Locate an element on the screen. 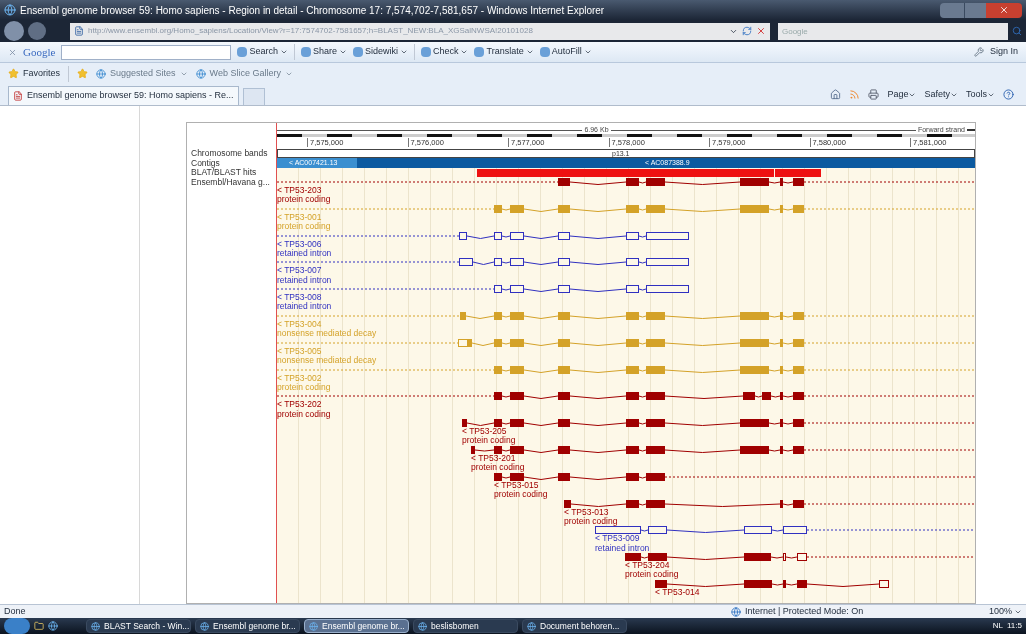 The height and width of the screenshot is (634, 1026). toolbar-button: Check is located at coordinates (444, 52).